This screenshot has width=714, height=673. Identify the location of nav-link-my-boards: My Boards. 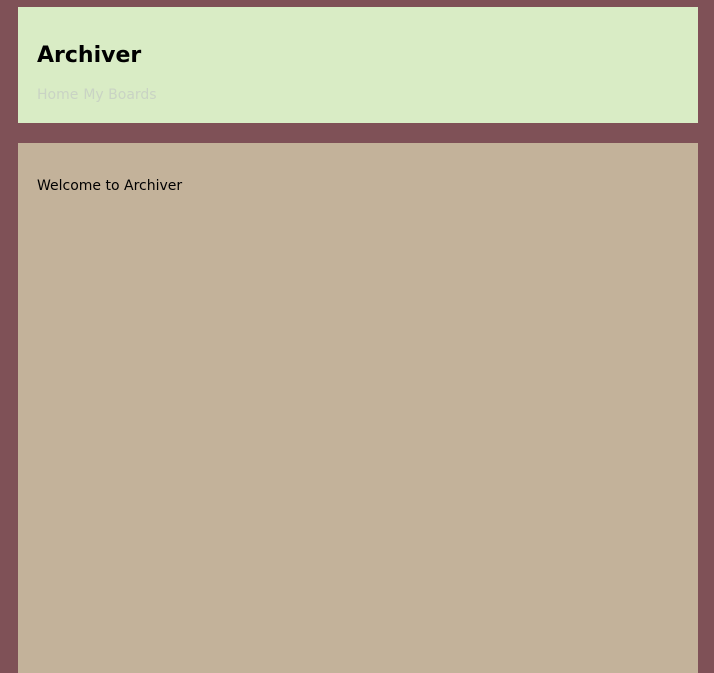
(119, 95).